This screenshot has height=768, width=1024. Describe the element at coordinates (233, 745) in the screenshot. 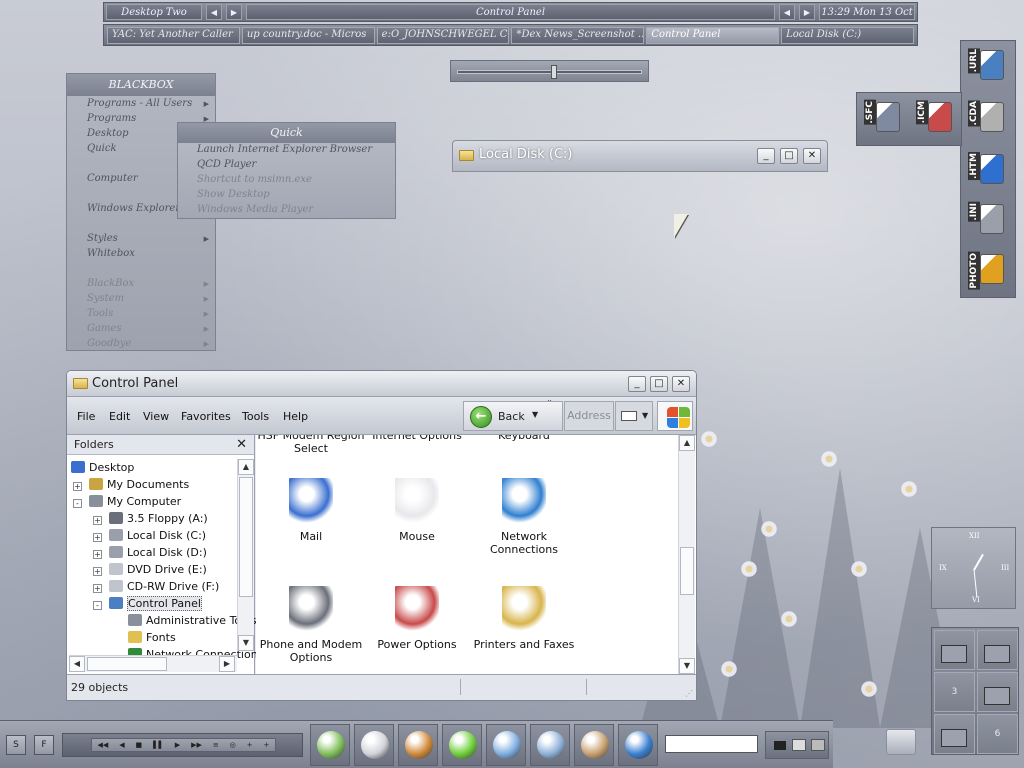

I see `media-control-button: ◎` at that location.